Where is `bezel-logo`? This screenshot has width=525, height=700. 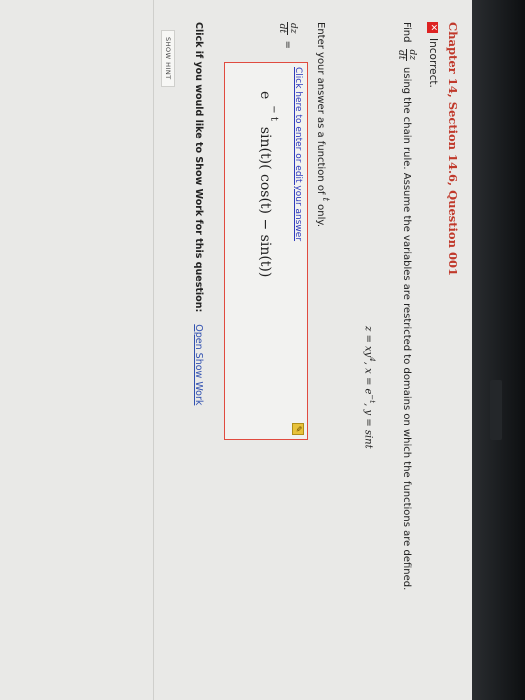 bezel-logo is located at coordinates (496, 410).